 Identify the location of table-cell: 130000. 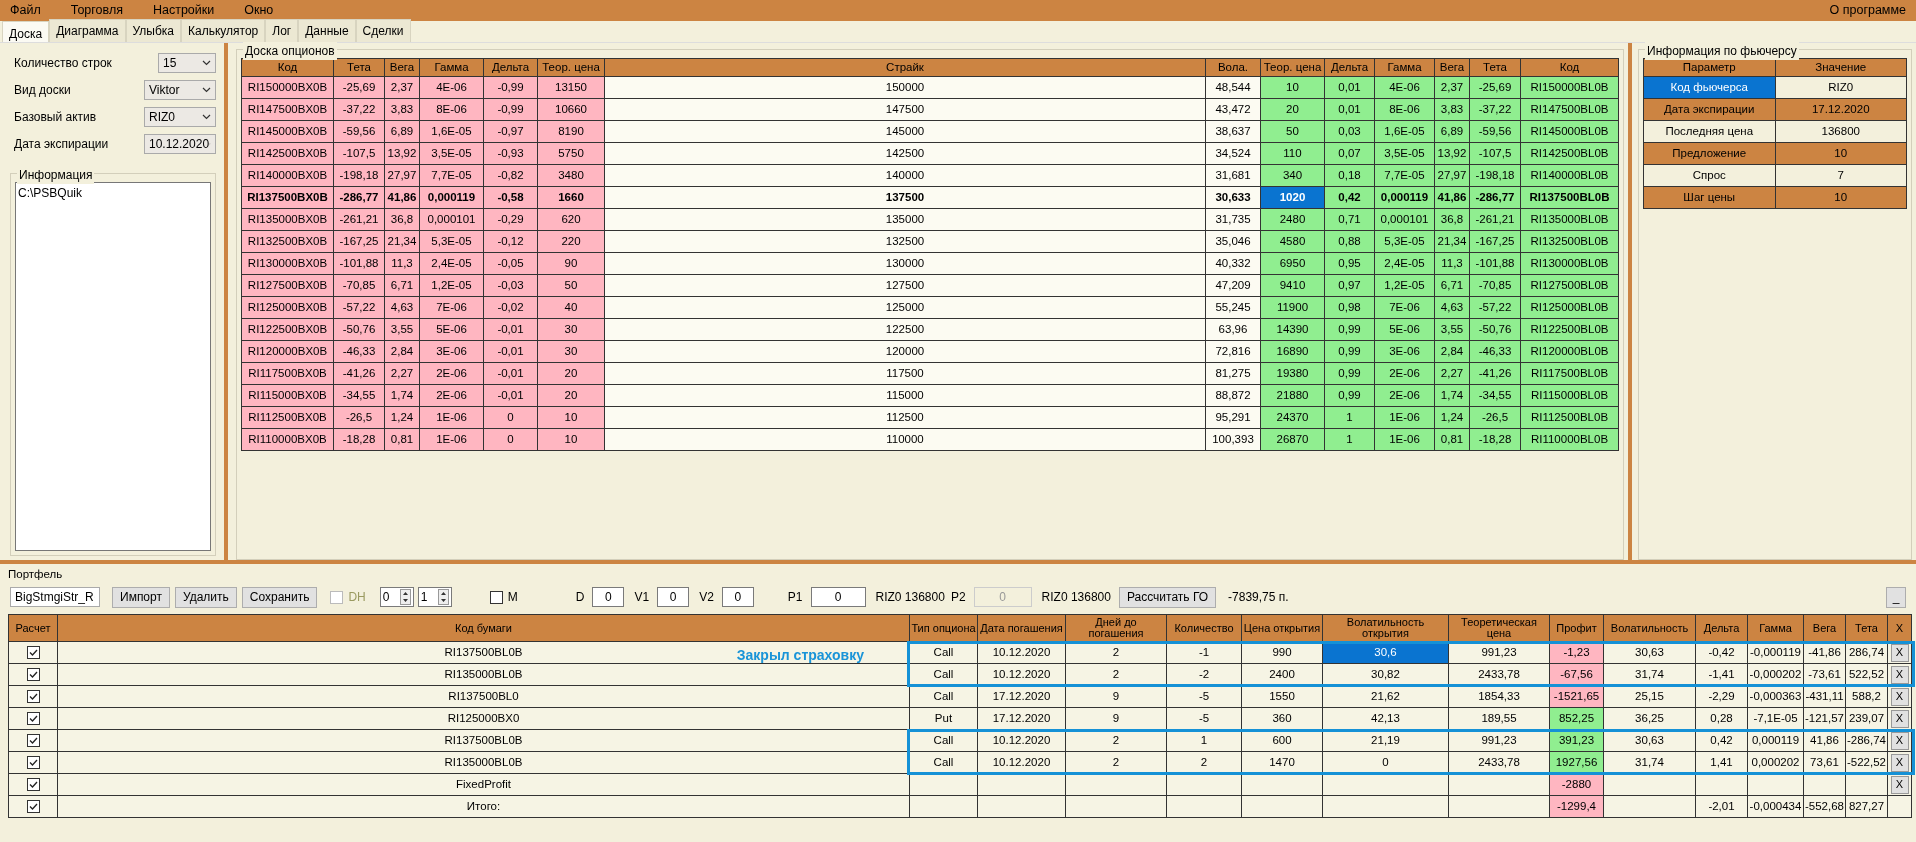
(905, 263).